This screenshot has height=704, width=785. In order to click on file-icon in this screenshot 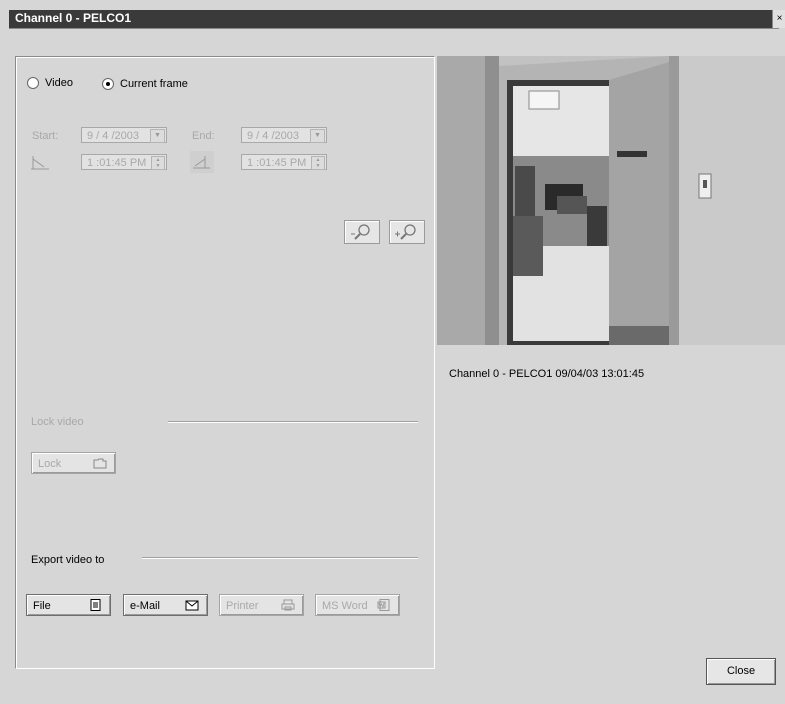, I will do `click(95, 605)`.